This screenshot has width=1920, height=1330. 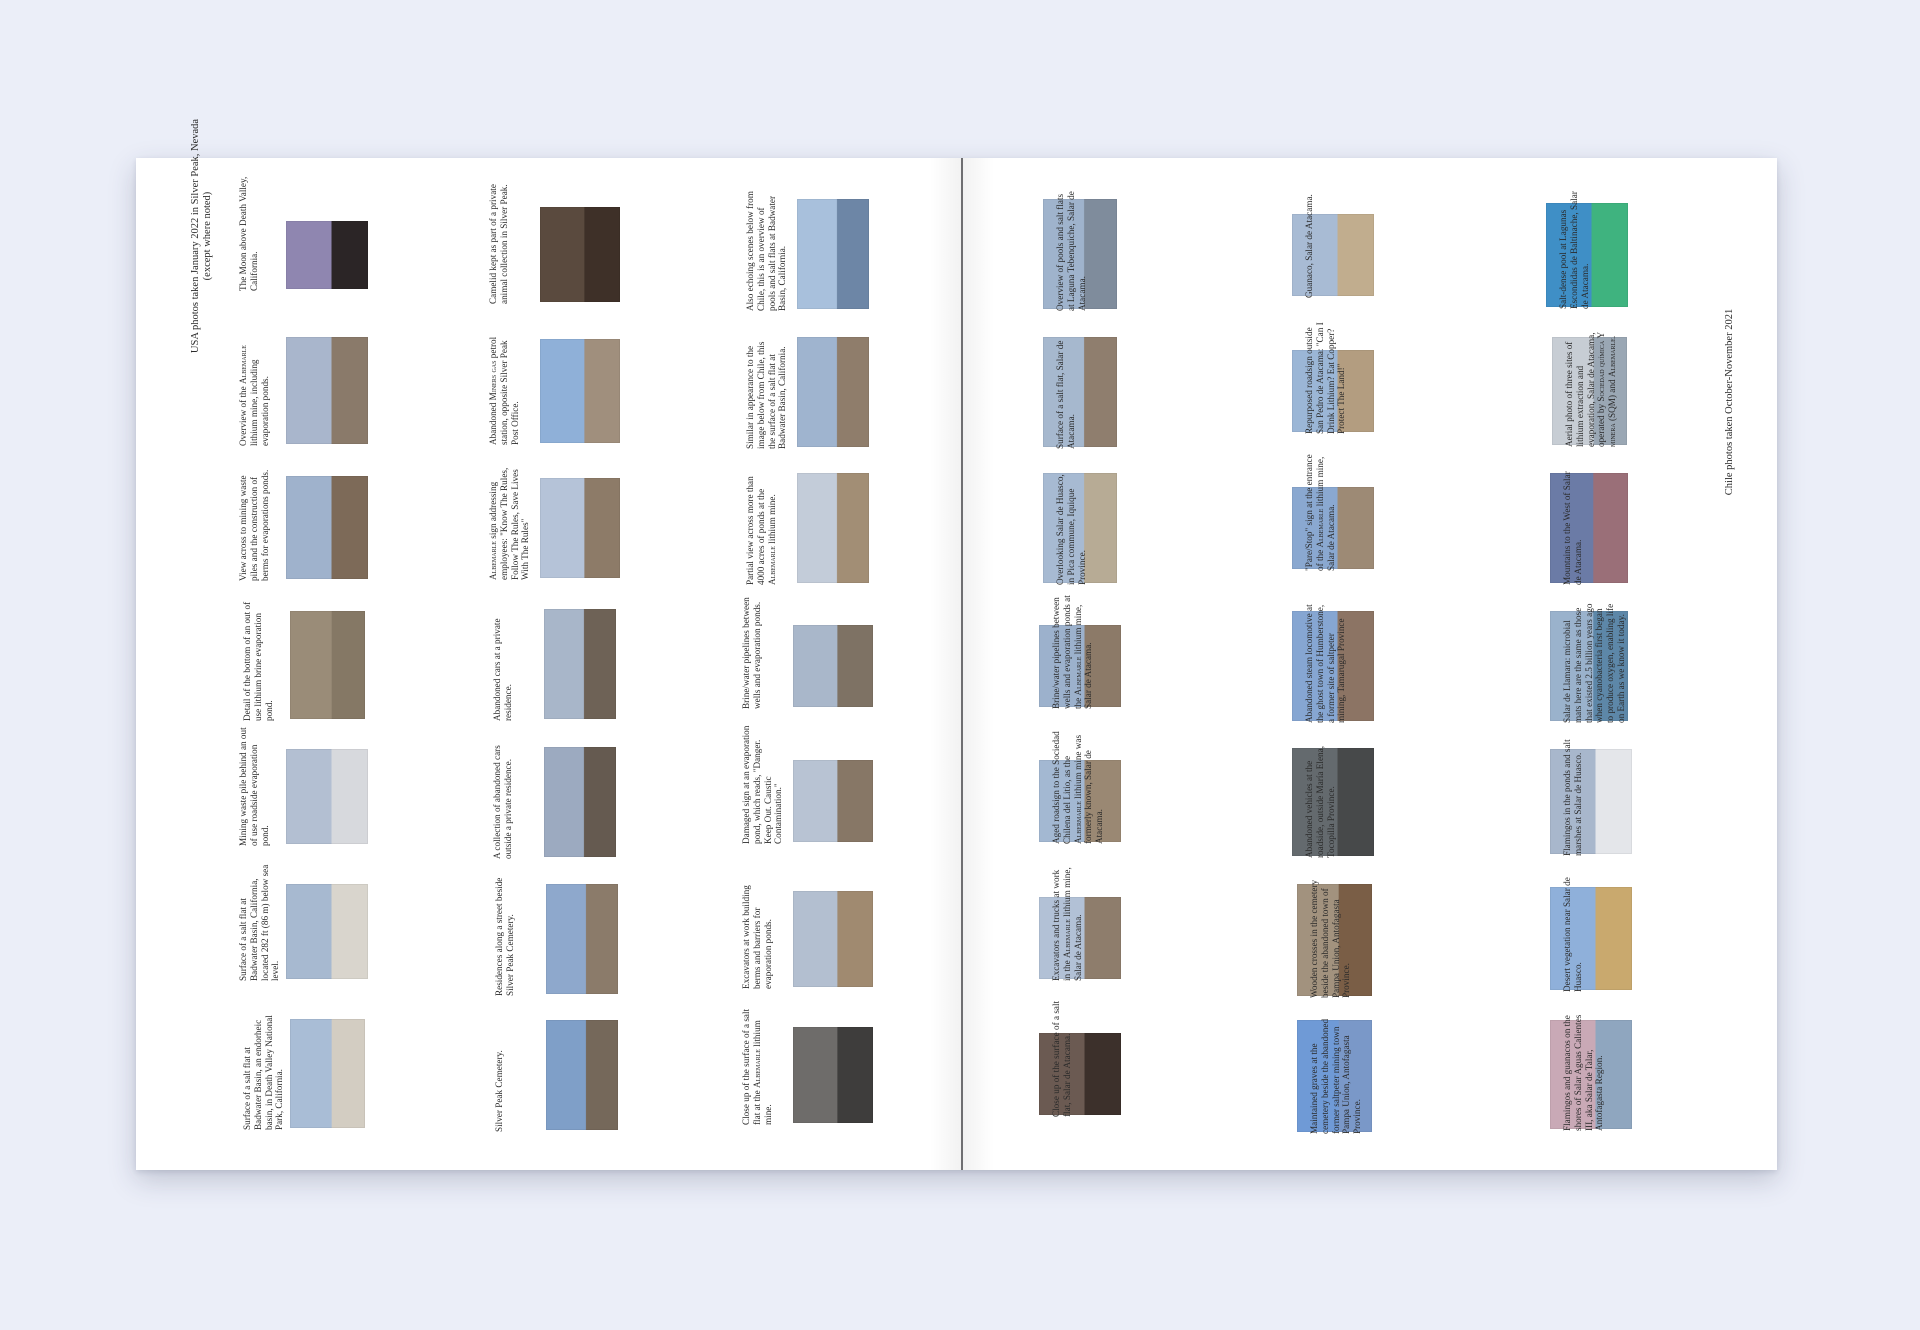 What do you see at coordinates (327, 255) in the screenshot?
I see `moon-above-death-valley-photo` at bounding box center [327, 255].